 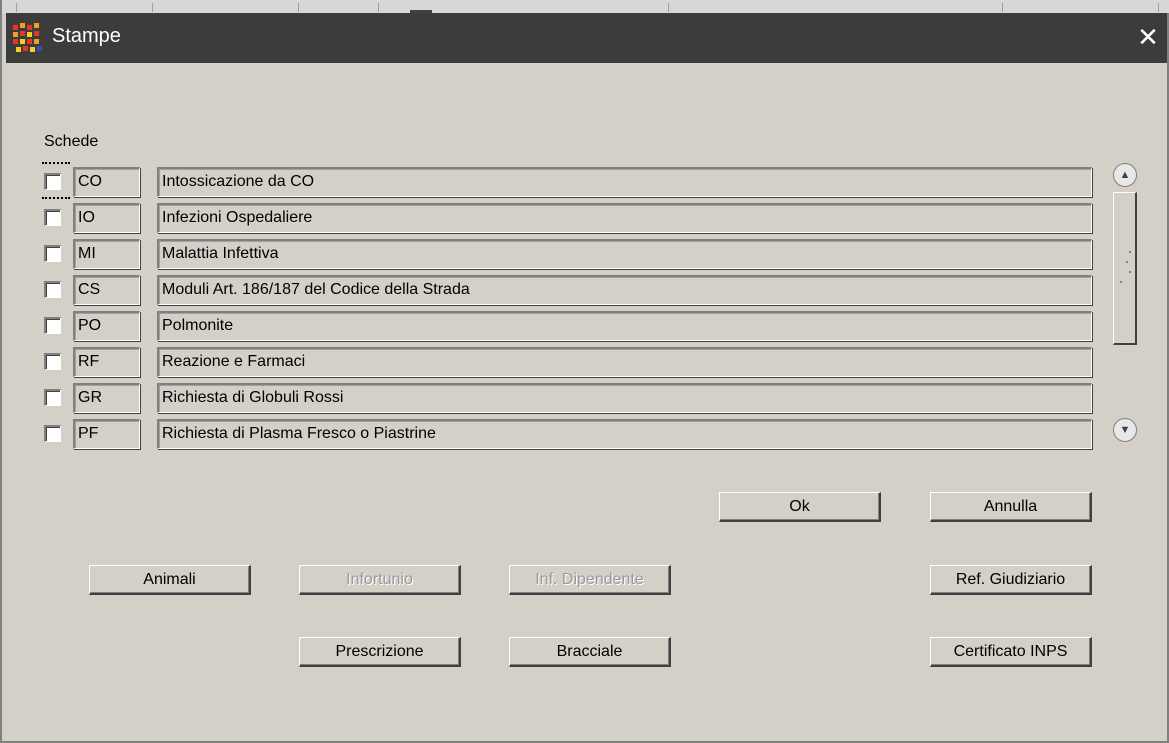 I want to click on scheda-row-io: IO Infezioni Ospedaliere, so click(x=568, y=218).